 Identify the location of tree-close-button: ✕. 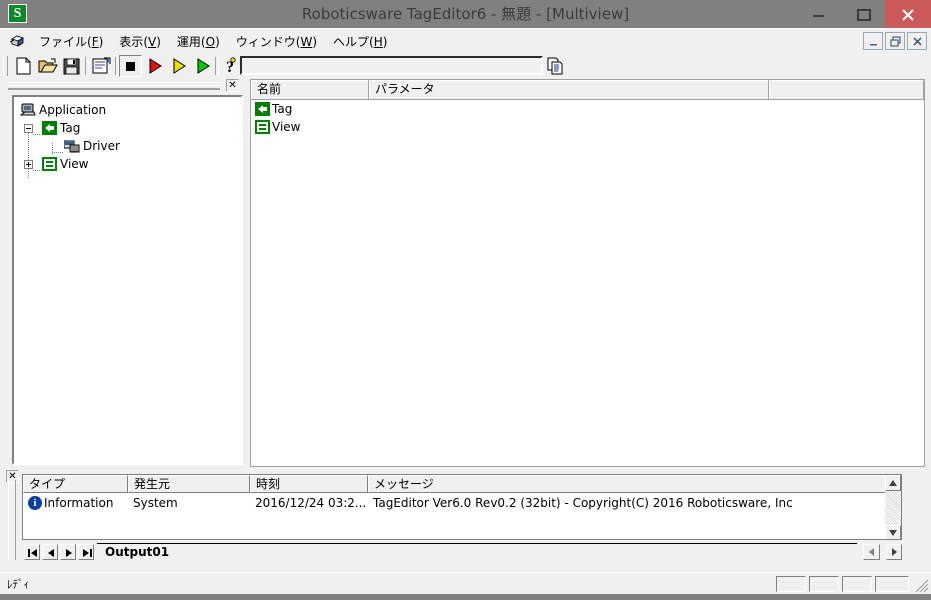
(232, 85).